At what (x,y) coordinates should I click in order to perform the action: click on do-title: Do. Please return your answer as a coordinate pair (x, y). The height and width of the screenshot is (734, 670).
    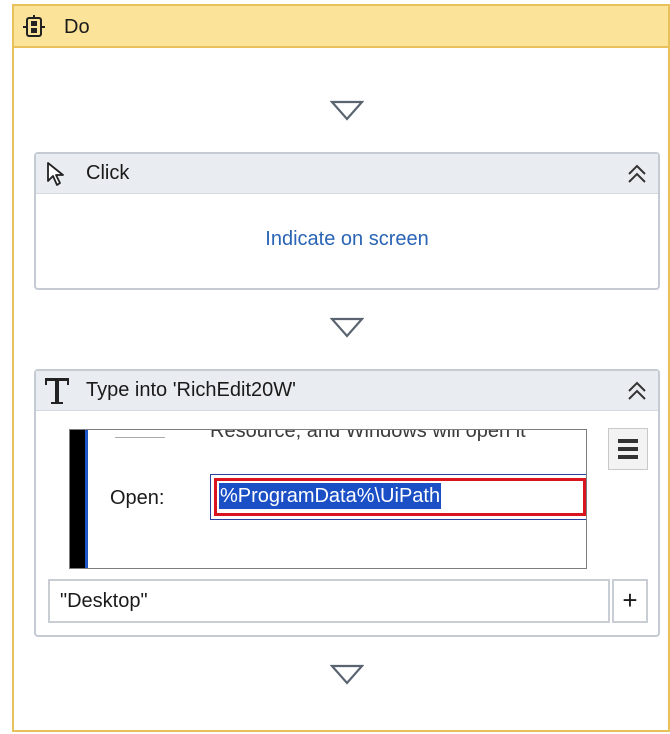
    Looking at the image, I should click on (77, 27).